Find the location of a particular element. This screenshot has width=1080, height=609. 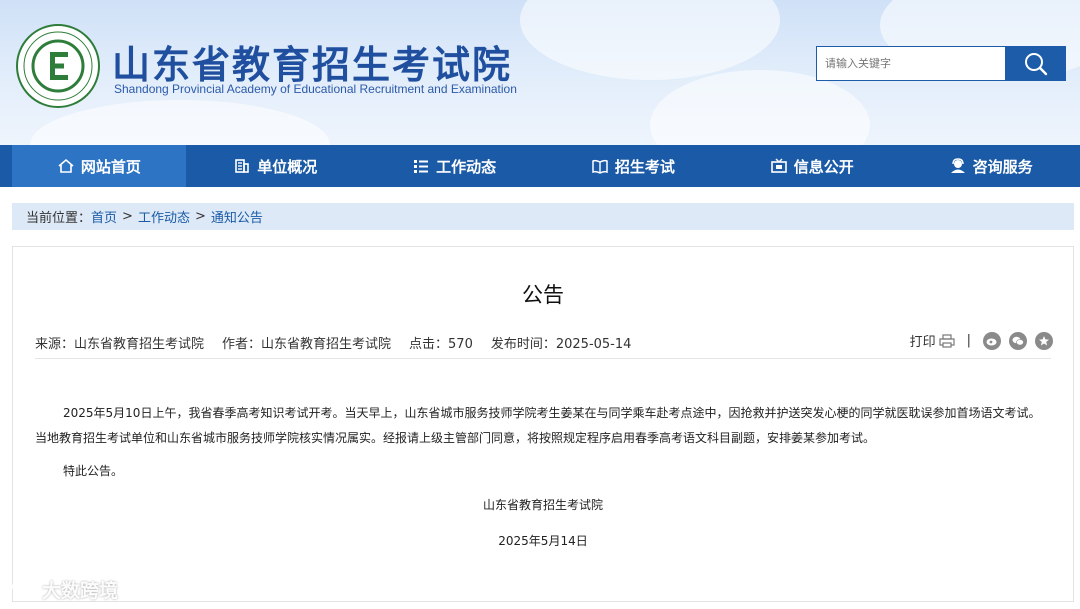

watermark: 大数跨境 is located at coordinates (63, 589).